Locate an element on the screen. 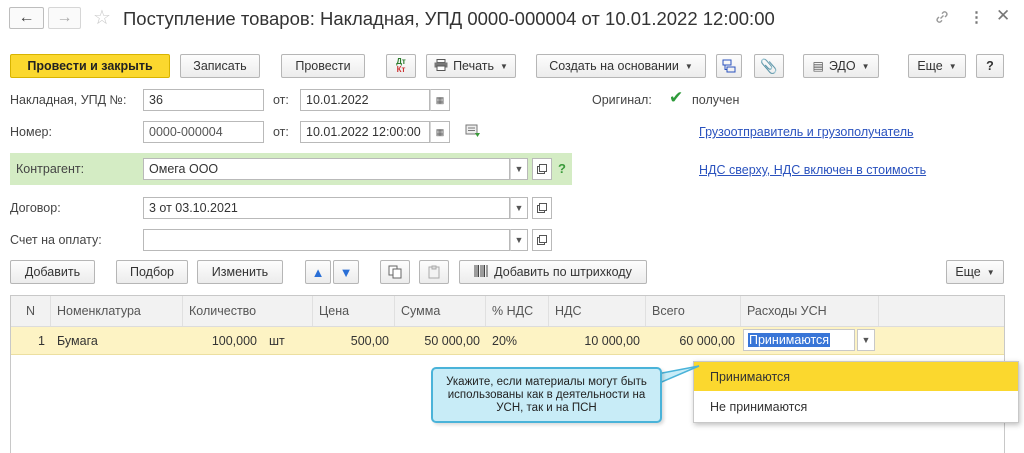  print-label: Печать is located at coordinates (474, 66).